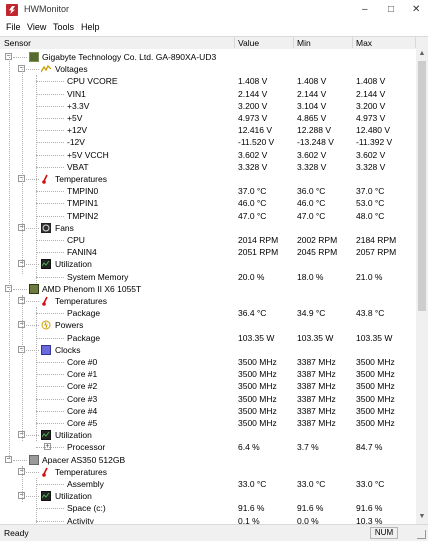  What do you see at coordinates (82, 386) in the screenshot?
I see `sensor-label: Core #2` at bounding box center [82, 386].